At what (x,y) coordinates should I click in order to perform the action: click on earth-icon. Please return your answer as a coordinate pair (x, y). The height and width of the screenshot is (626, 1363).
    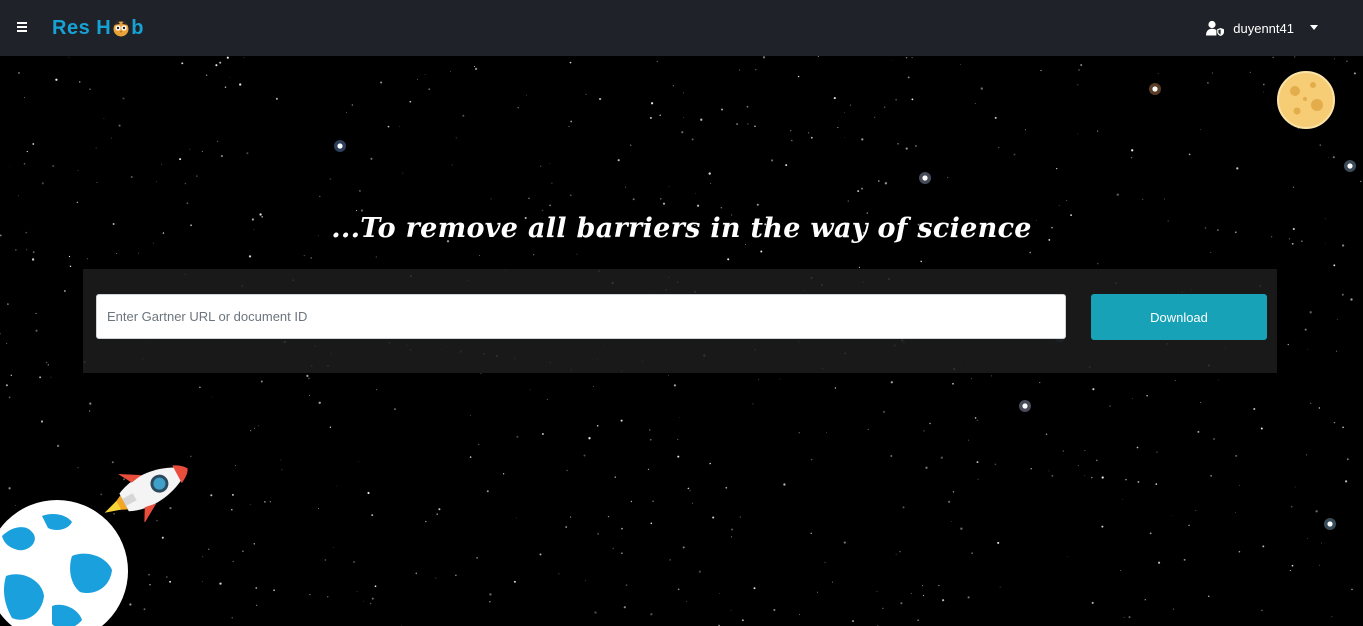
    Looking at the image, I should click on (64, 563).